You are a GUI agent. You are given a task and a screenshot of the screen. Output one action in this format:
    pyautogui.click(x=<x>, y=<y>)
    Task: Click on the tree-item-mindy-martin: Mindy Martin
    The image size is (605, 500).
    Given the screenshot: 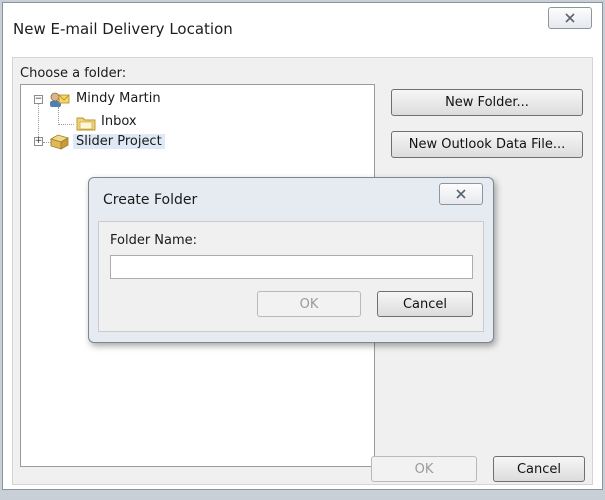 What is the action you would take?
    pyautogui.click(x=118, y=98)
    